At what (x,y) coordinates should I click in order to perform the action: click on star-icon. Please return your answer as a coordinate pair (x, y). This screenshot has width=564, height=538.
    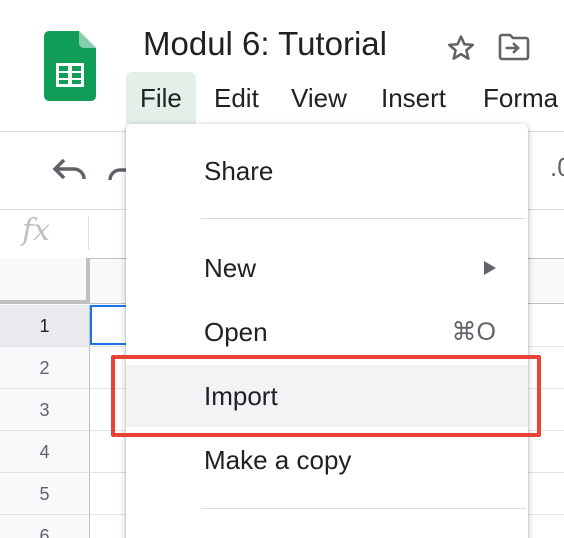
    Looking at the image, I should click on (461, 48).